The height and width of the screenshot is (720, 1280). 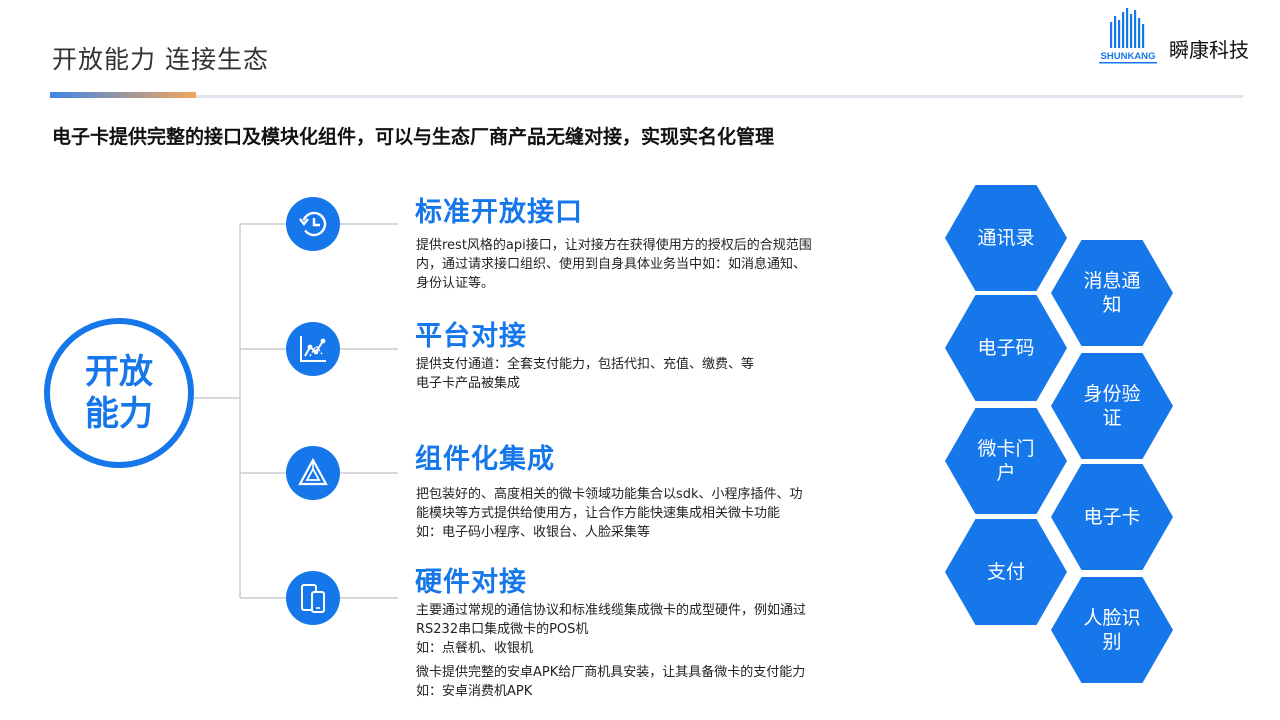 What do you see at coordinates (313, 224) in the screenshot?
I see `history-clock-icon` at bounding box center [313, 224].